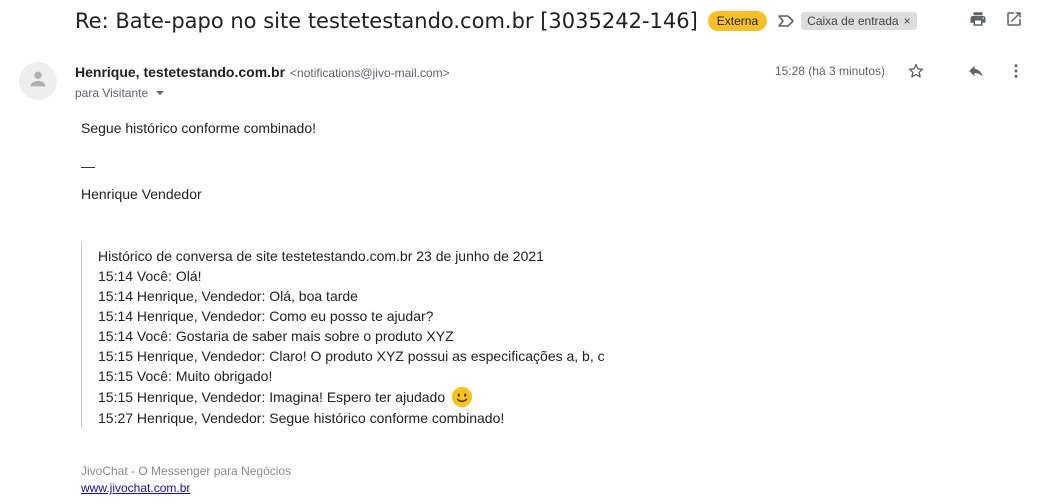 The width and height of the screenshot is (1041, 503). What do you see at coordinates (907, 21) in the screenshot?
I see `remove-label-button: ×` at bounding box center [907, 21].